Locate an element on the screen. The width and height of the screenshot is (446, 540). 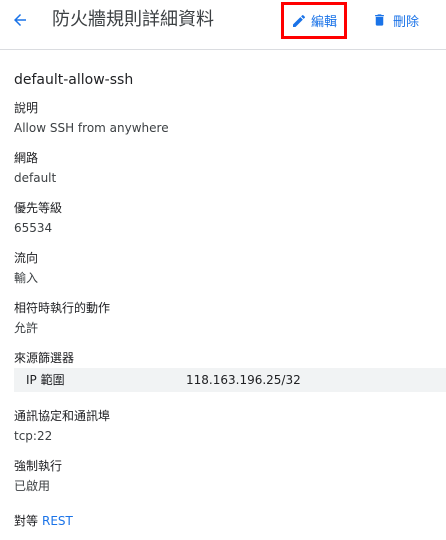
edit-button: 編輯 is located at coordinates (314, 20).